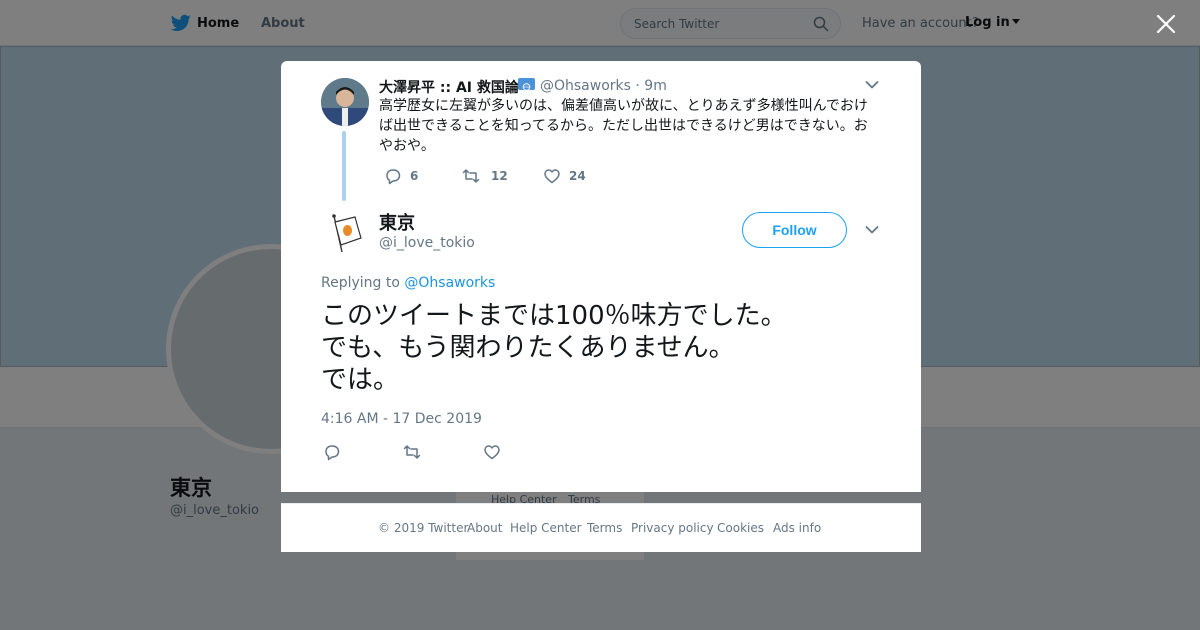  I want to click on like-count: 24, so click(577, 176).